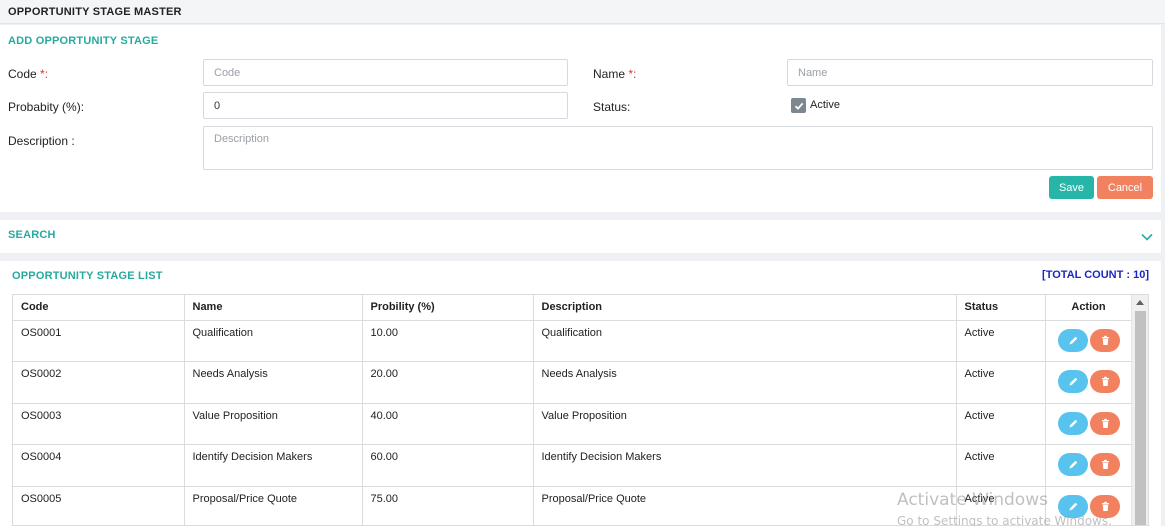 The width and height of the screenshot is (1165, 526). I want to click on cell-name: Needs Analysis, so click(273, 382).